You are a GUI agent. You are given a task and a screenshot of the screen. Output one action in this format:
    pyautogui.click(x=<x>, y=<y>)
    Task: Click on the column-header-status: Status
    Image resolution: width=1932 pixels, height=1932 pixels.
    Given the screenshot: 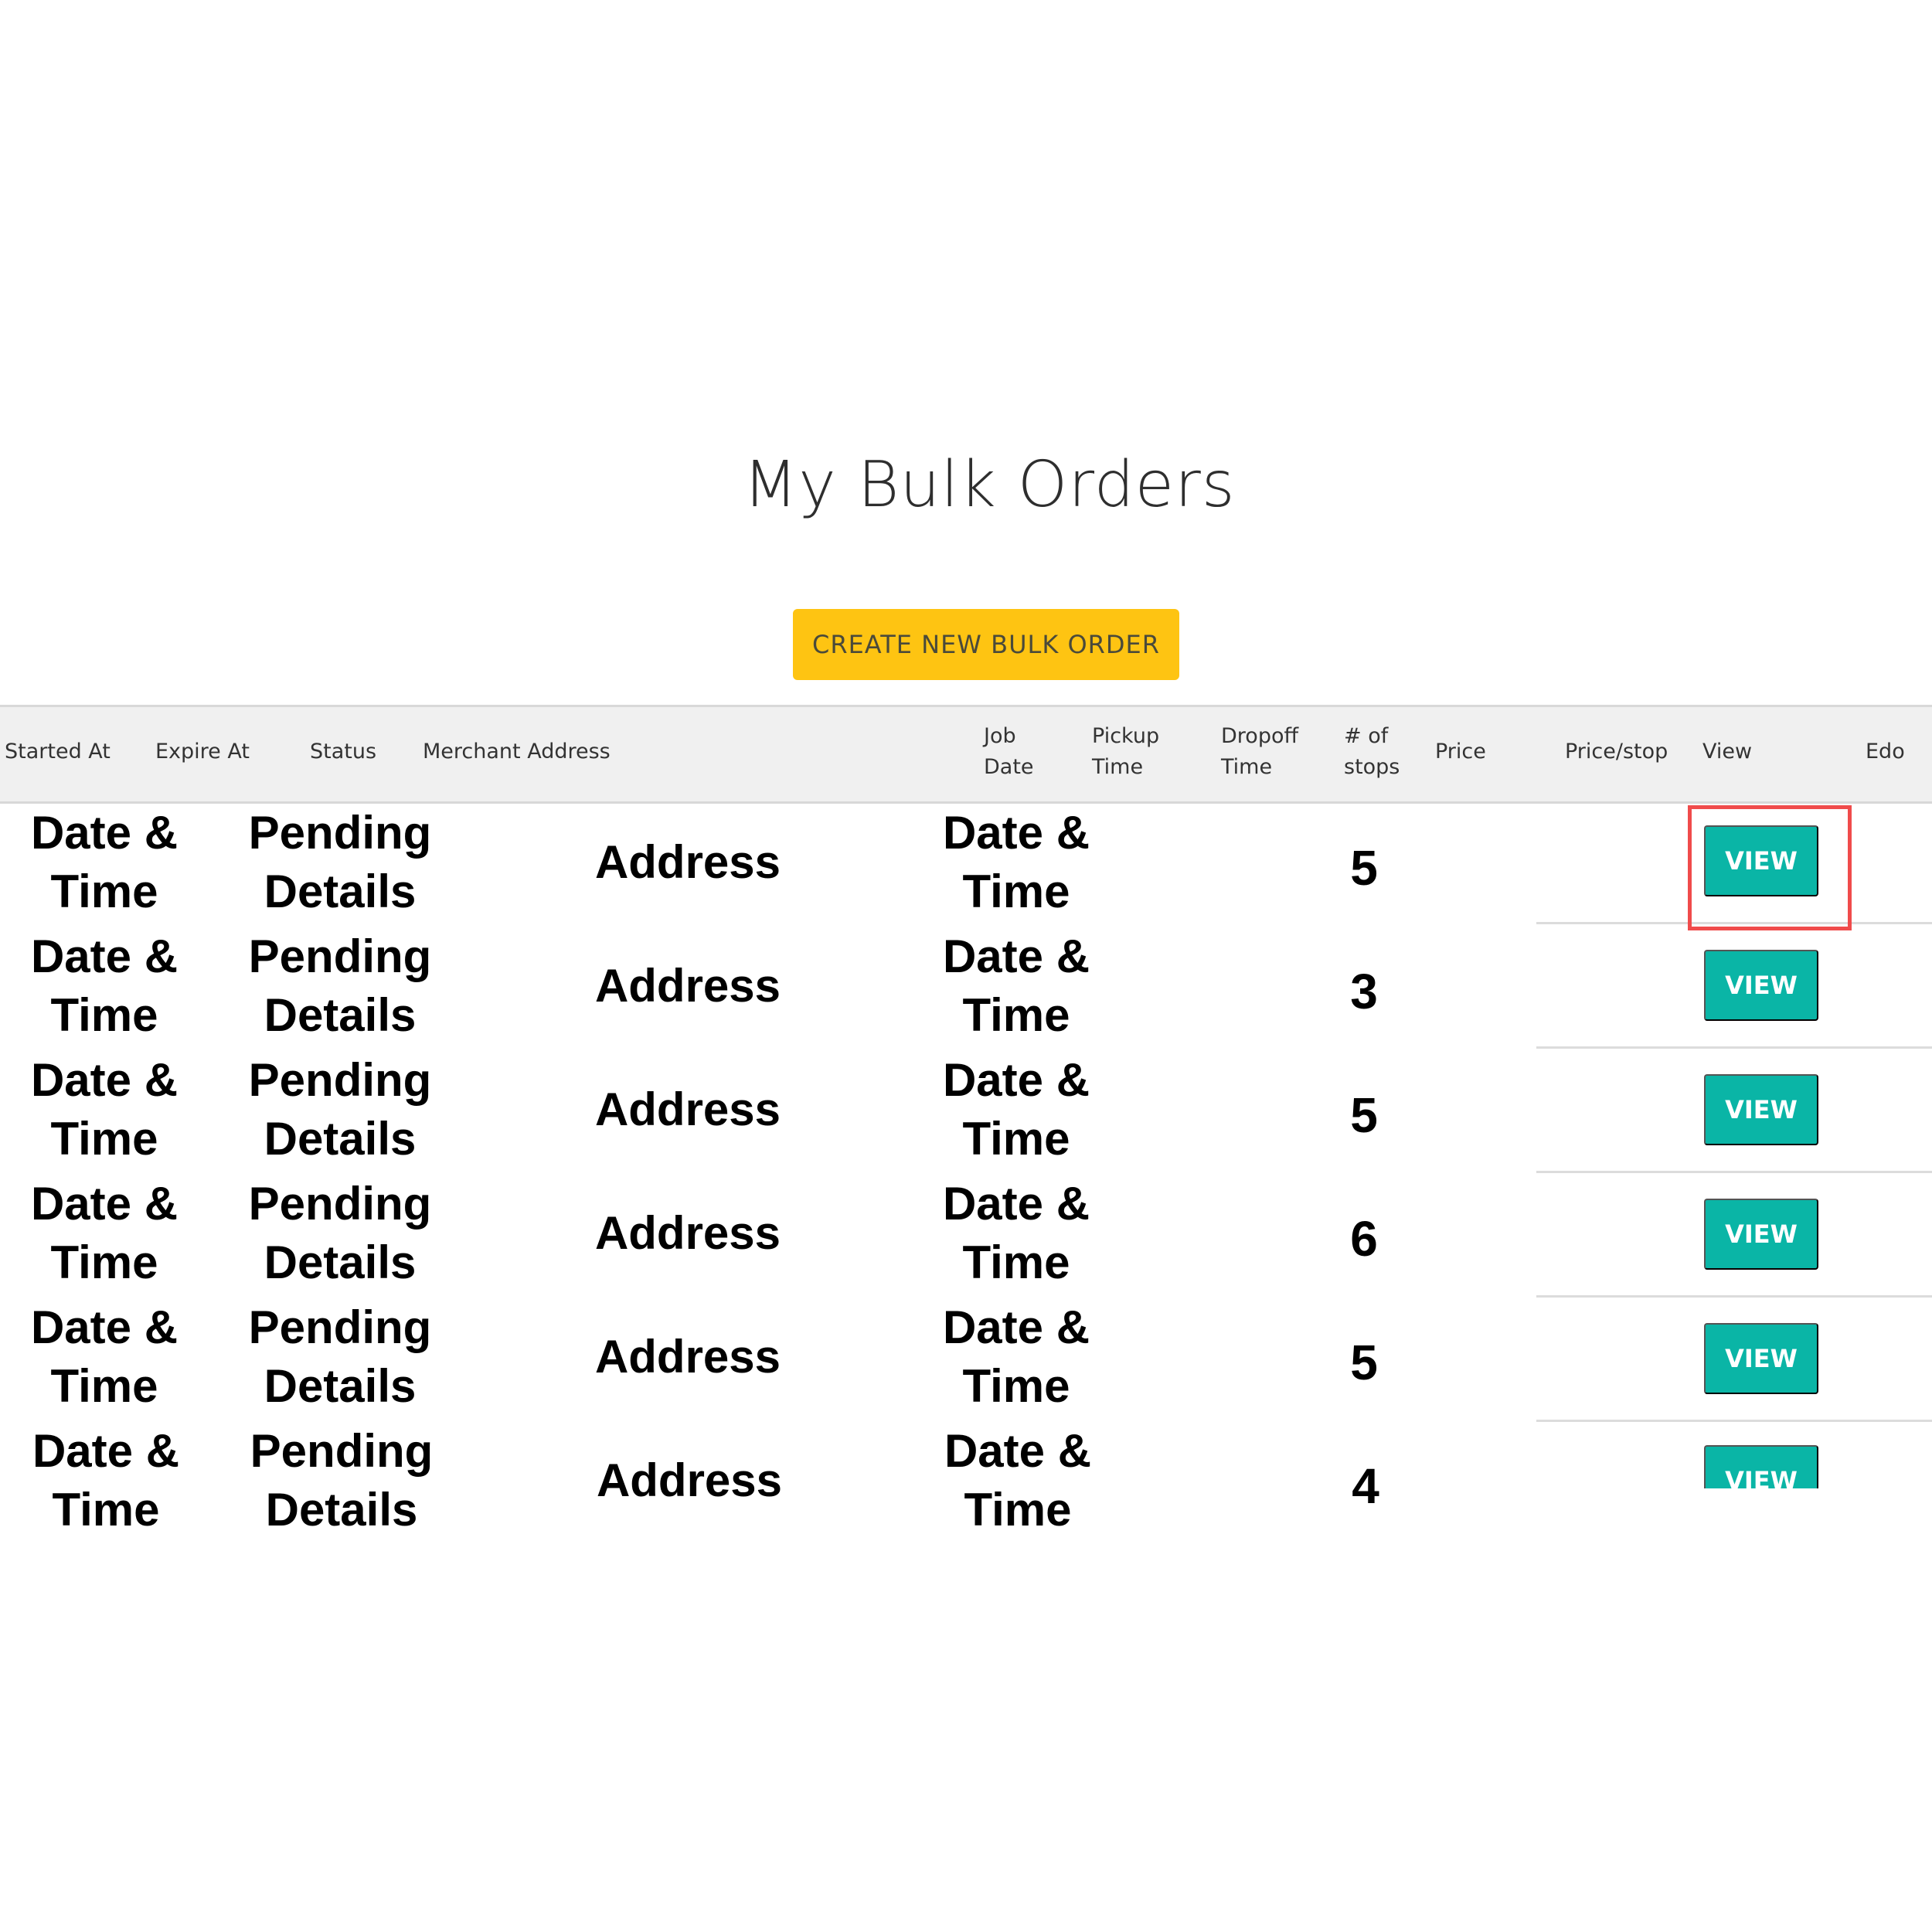 What is the action you would take?
    pyautogui.click(x=344, y=752)
    